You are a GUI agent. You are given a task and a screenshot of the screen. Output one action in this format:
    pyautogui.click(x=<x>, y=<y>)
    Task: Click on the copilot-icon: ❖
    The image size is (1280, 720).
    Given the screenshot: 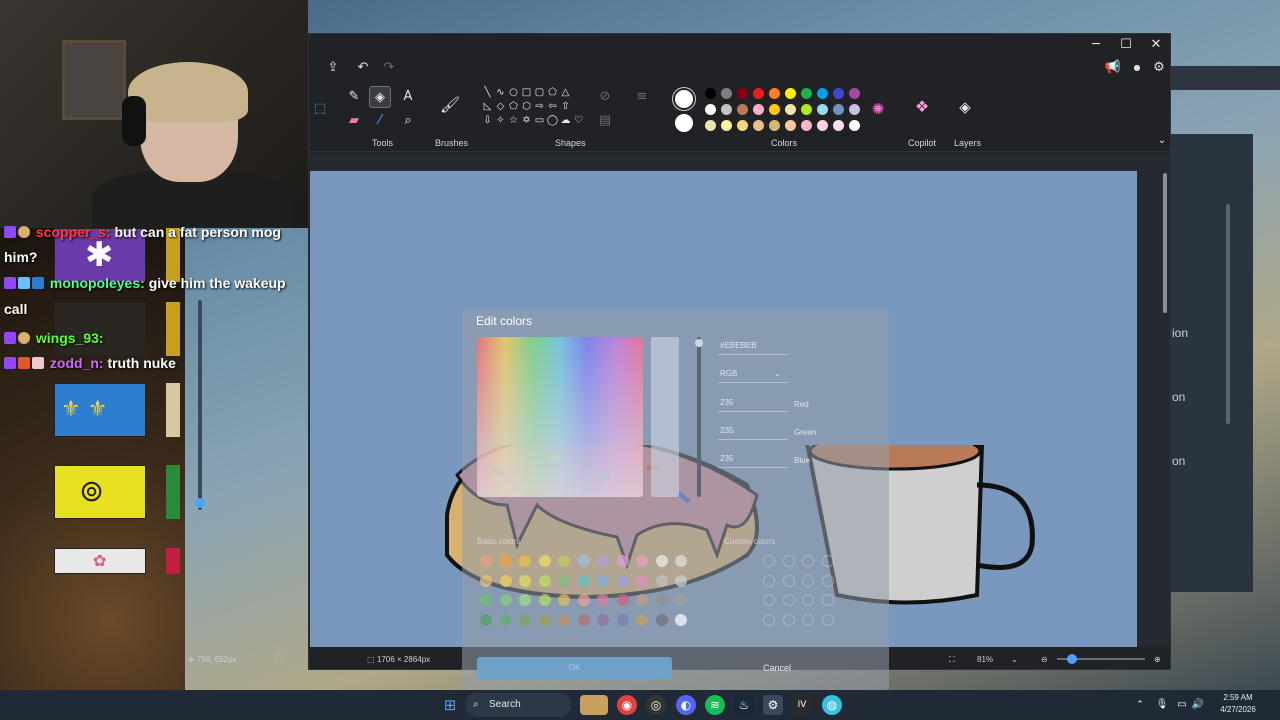 What is the action you would take?
    pyautogui.click(x=922, y=107)
    